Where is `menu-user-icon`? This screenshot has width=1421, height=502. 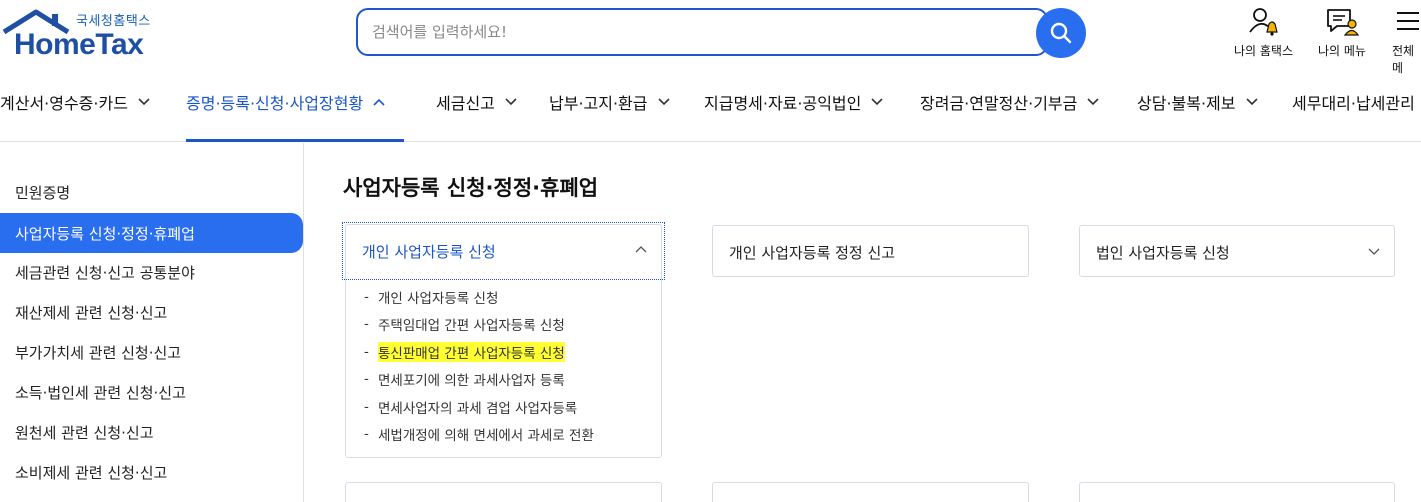 menu-user-icon is located at coordinates (1343, 22).